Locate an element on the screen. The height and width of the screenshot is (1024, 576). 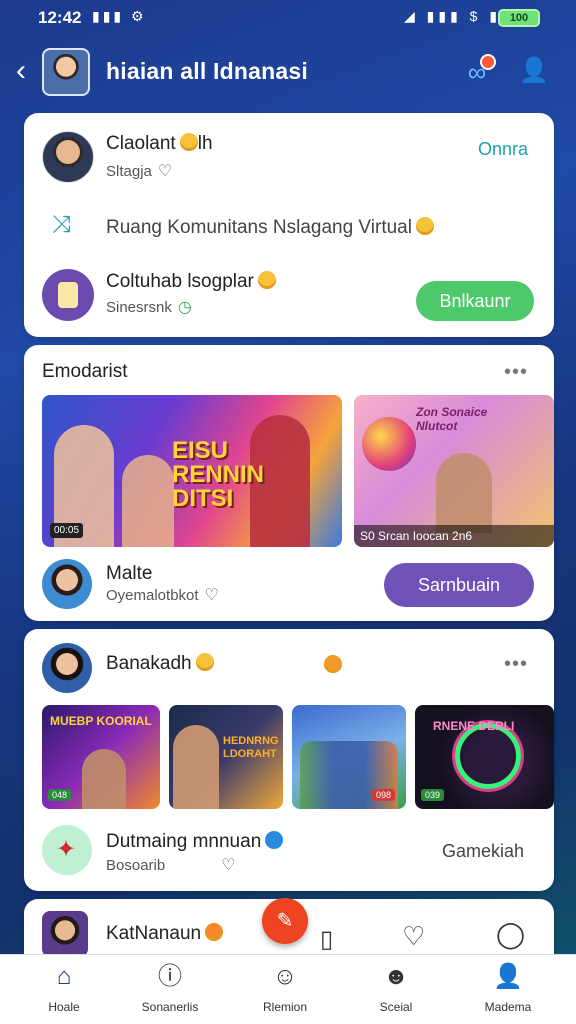
nav-label: Rlemion is located at coordinates (284, 1007).